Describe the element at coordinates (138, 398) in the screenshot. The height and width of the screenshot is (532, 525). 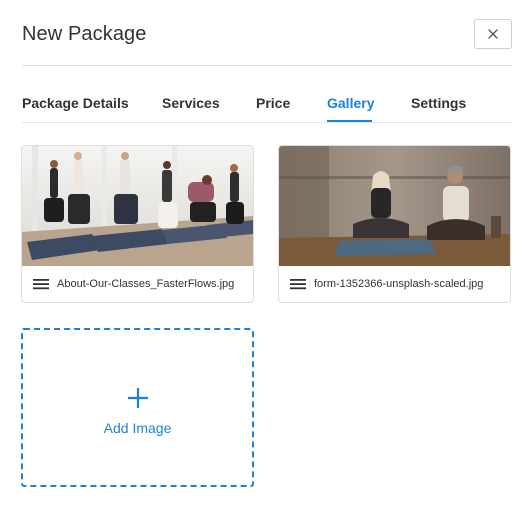
I see `plus-icon` at that location.